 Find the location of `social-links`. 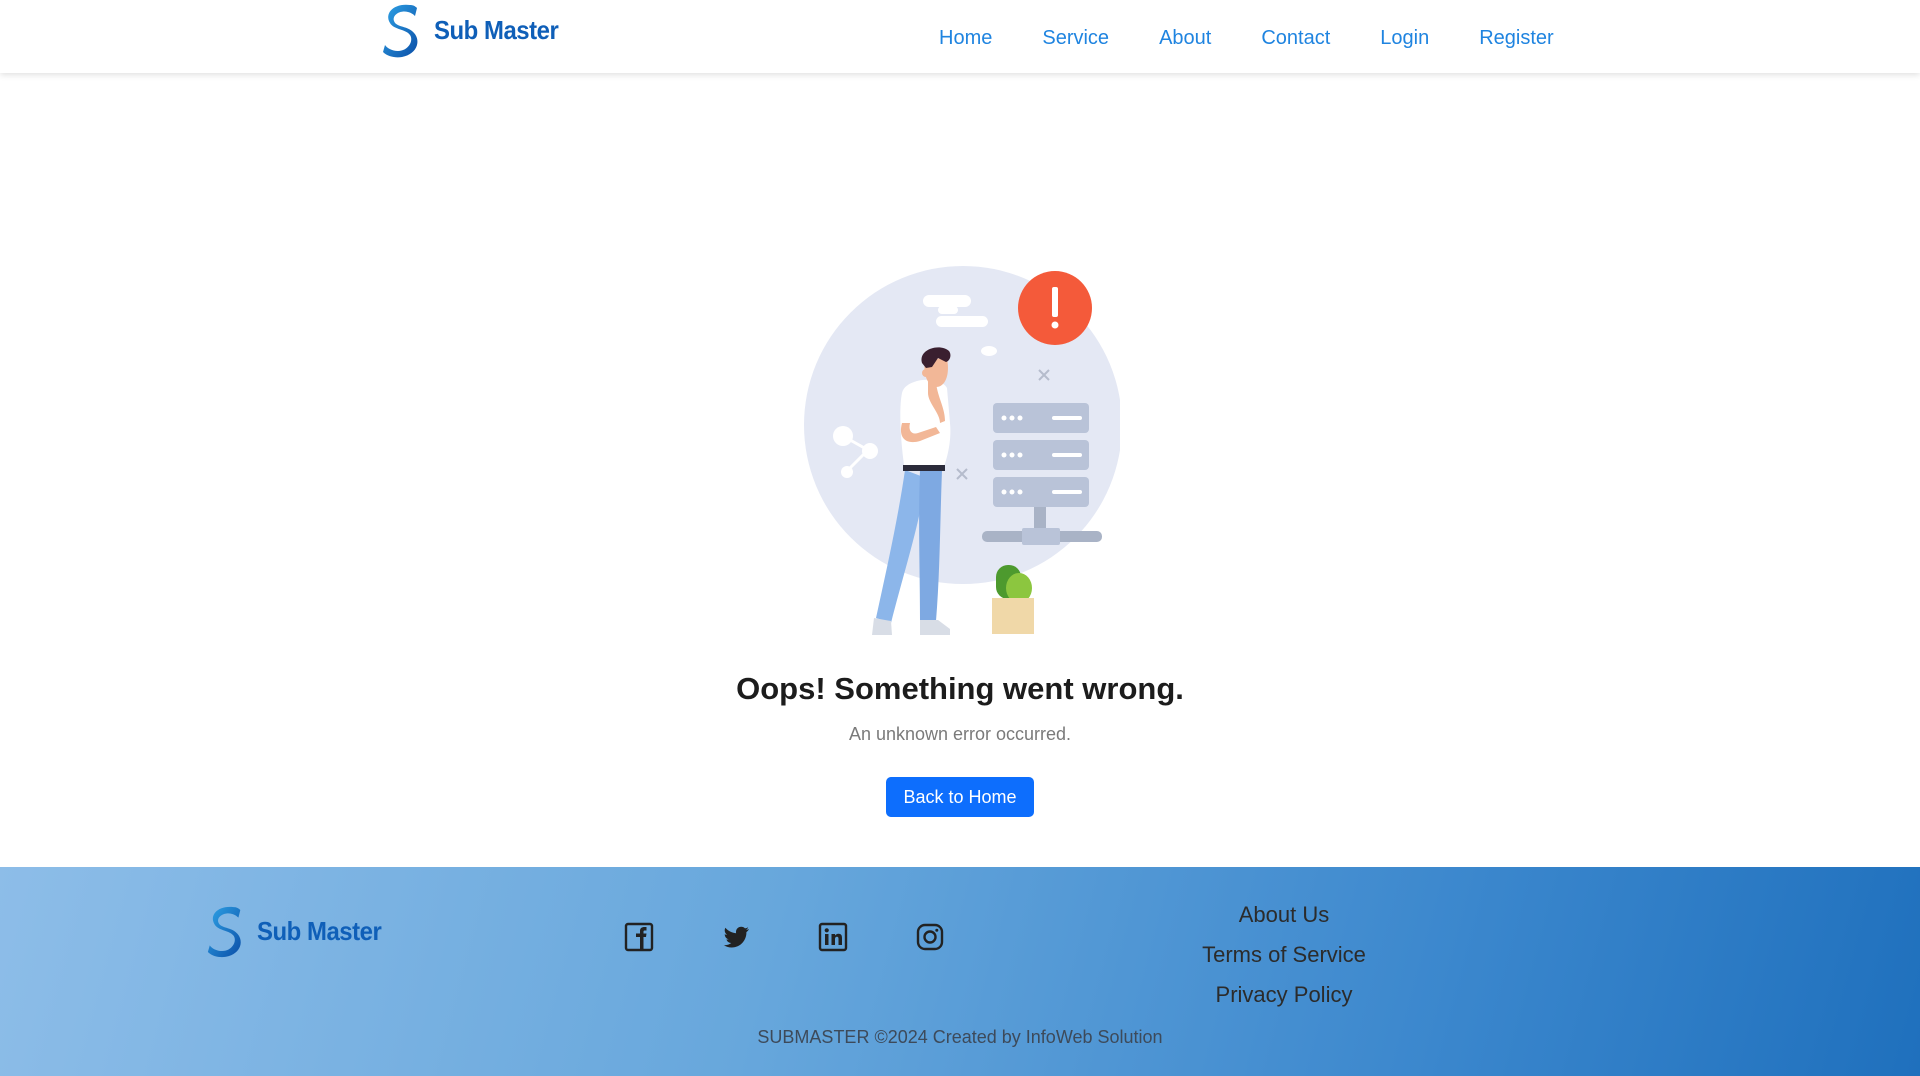

social-links is located at coordinates (816, 937).